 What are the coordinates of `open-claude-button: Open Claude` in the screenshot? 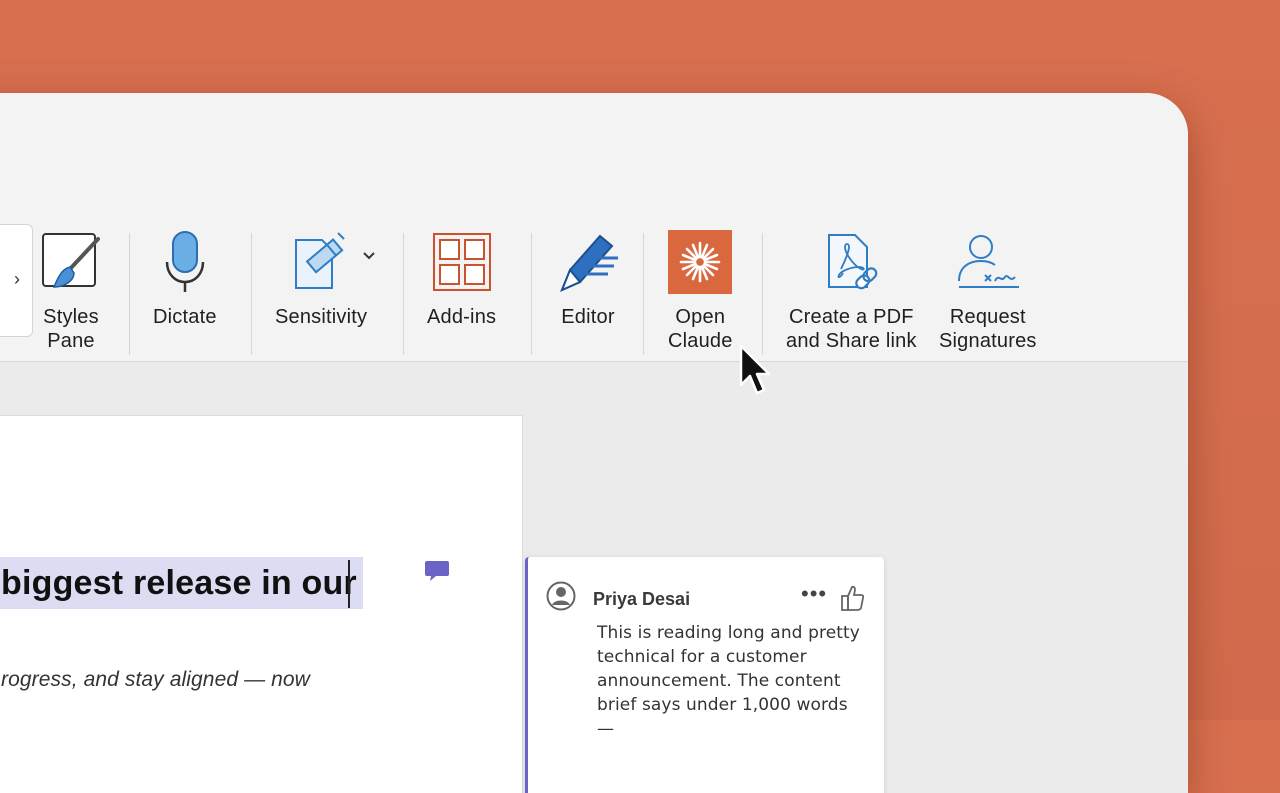 It's located at (700, 289).